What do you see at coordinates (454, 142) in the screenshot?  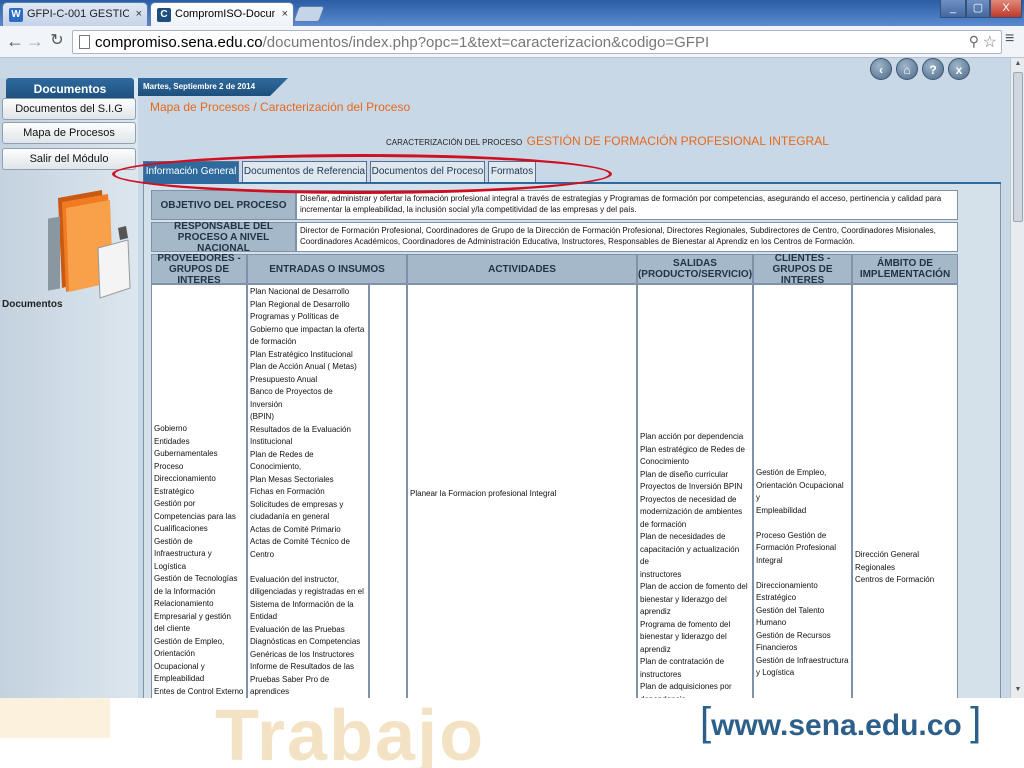 I see `title-prefix: CARACTERIZACIÓN DEL PROCESO` at bounding box center [454, 142].